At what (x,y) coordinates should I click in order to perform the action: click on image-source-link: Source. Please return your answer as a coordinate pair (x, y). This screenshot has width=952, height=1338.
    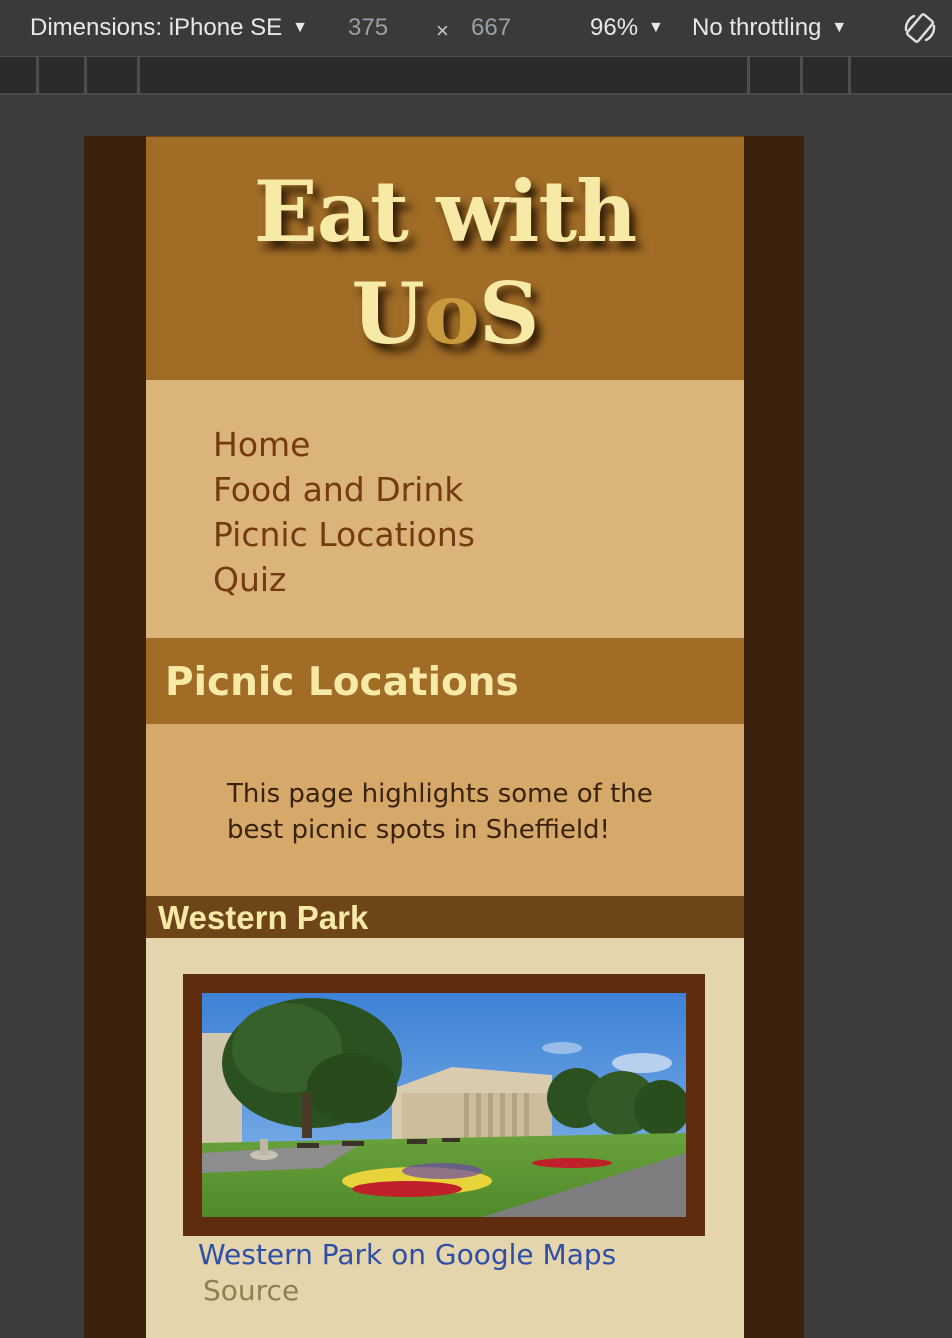
    Looking at the image, I should click on (251, 1290).